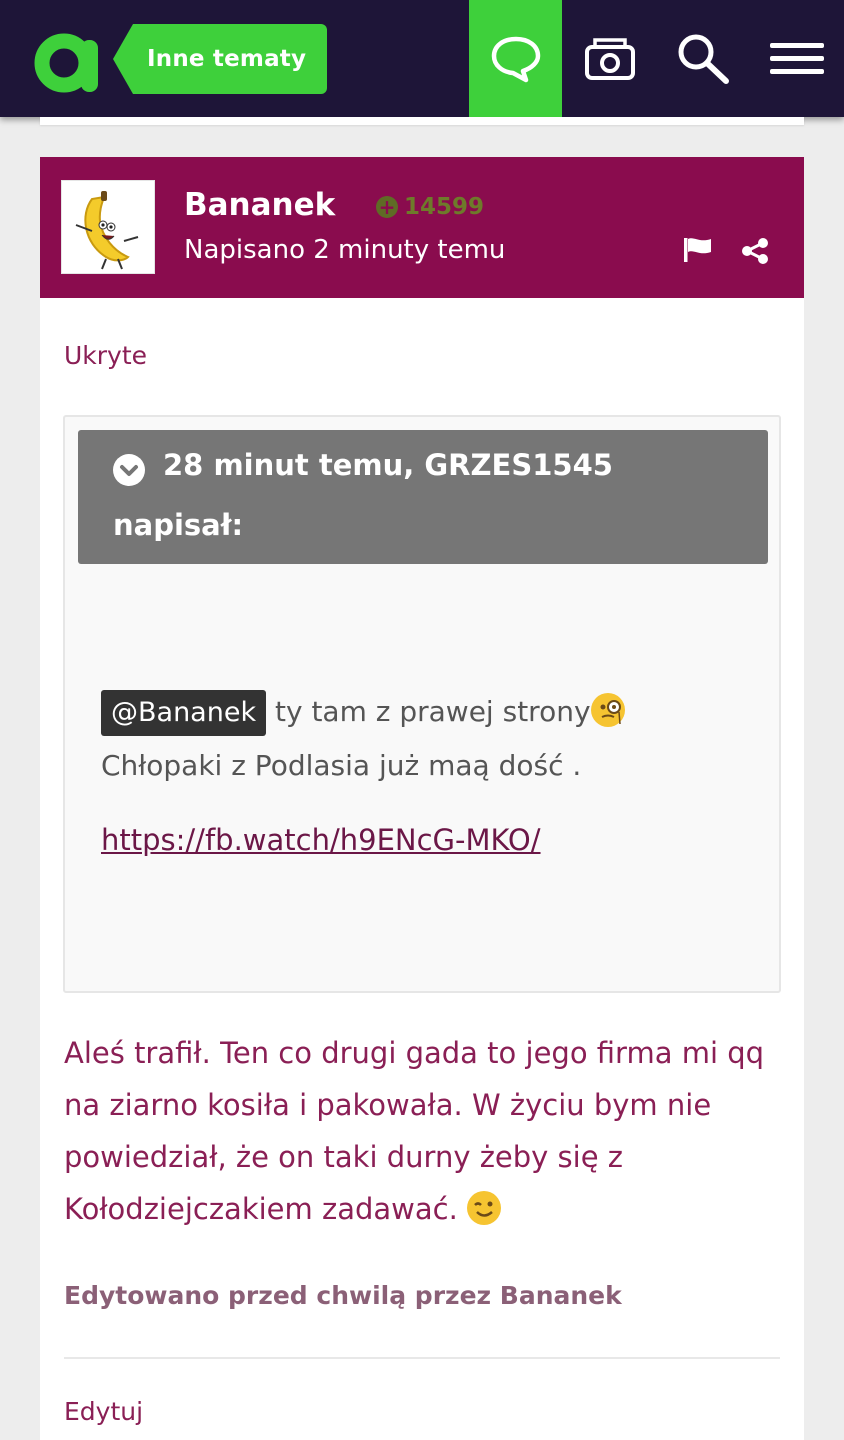 The image size is (844, 1440). Describe the element at coordinates (259, 205) in the screenshot. I see `author-name: Bananek` at that location.